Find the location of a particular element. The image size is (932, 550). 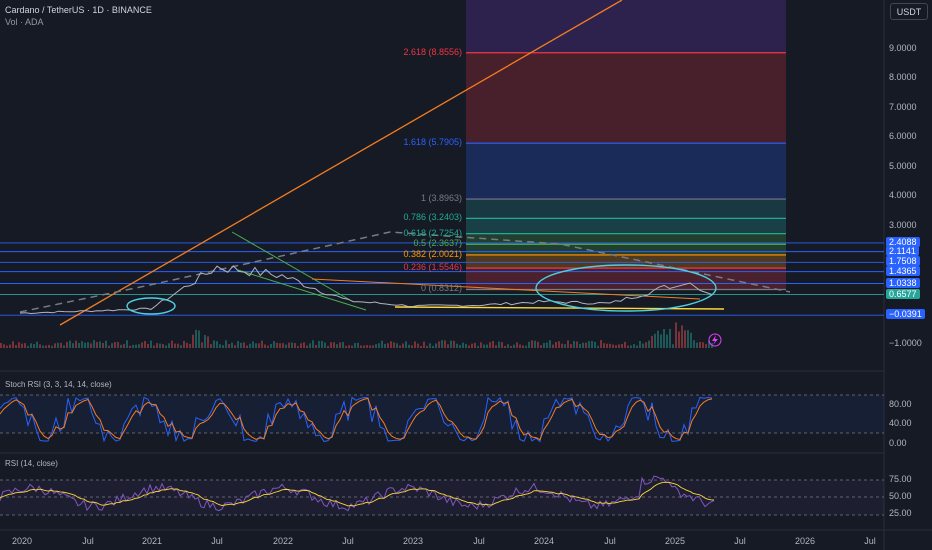

channel-line is located at coordinates (291, 266).